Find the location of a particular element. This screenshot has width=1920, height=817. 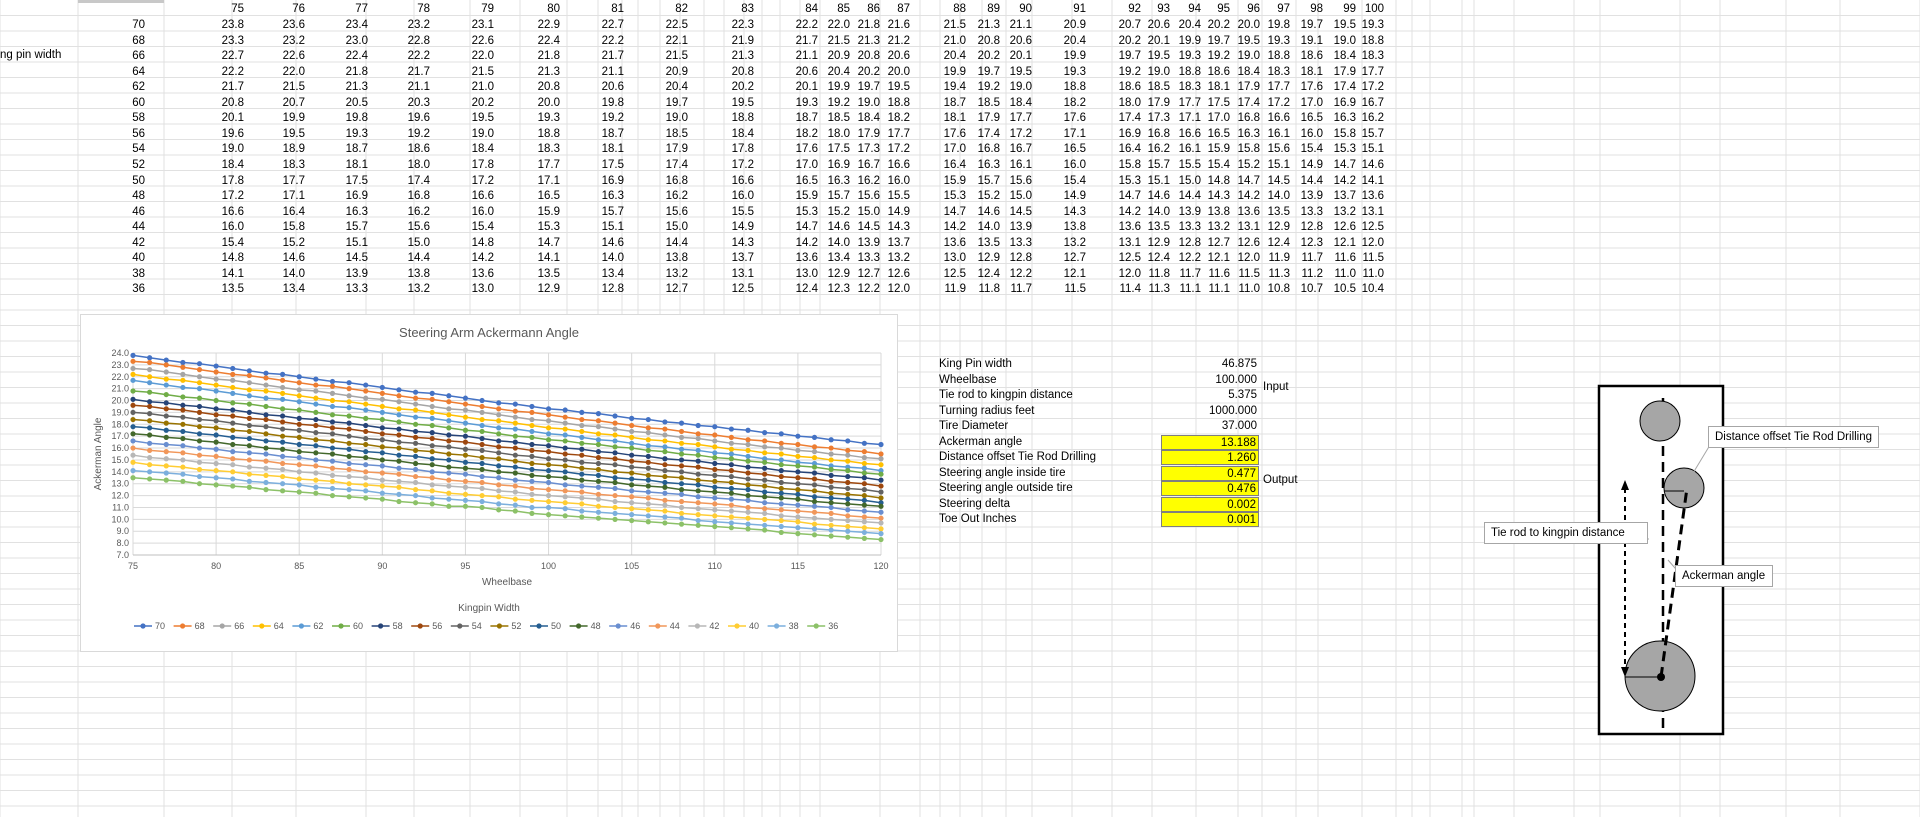

ackerman-value-cell: 22.4 is located at coordinates (540, 41).